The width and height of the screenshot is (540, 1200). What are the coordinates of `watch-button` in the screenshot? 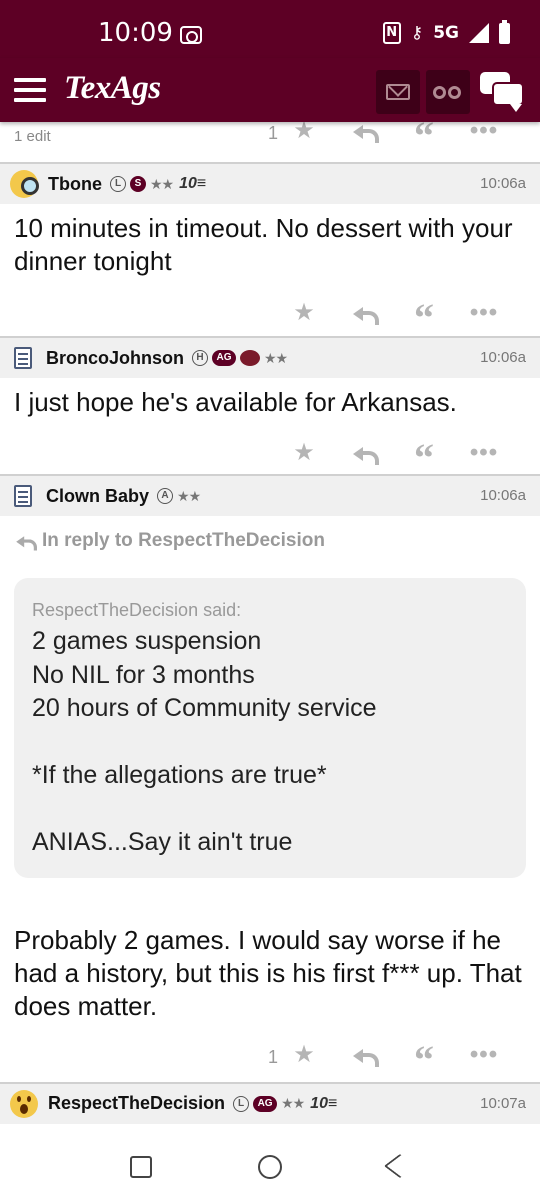 It's located at (448, 92).